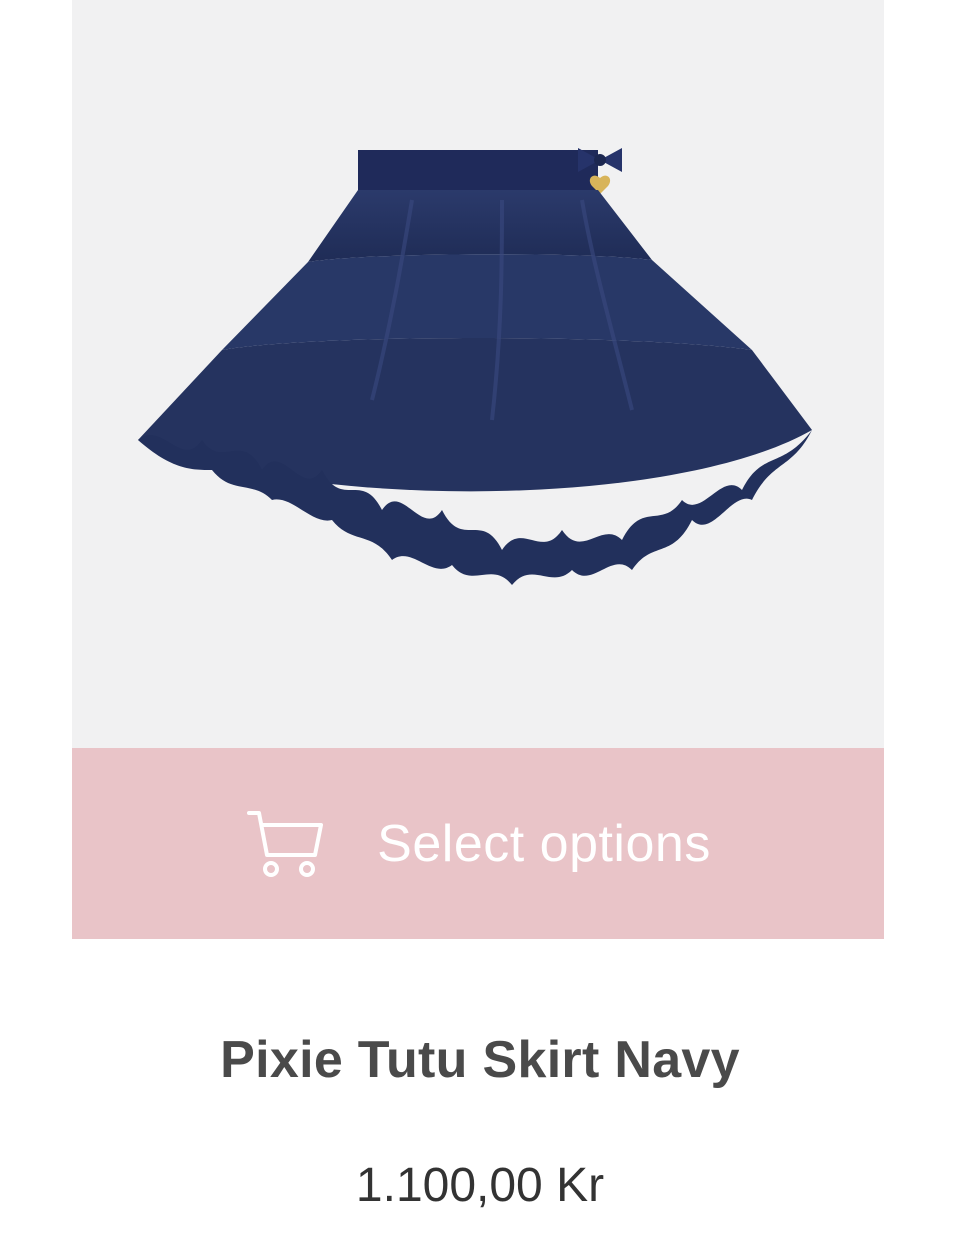 The image size is (960, 1244). What do you see at coordinates (480, 1185) in the screenshot?
I see `product-price: 1.100,00 Kr` at bounding box center [480, 1185].